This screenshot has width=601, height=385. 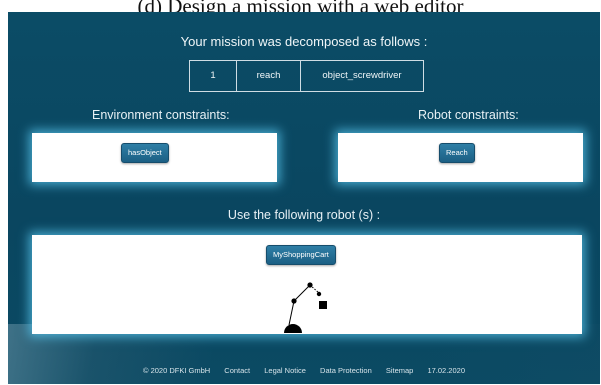 I want to click on decomposition-action: reach, so click(x=269, y=76).